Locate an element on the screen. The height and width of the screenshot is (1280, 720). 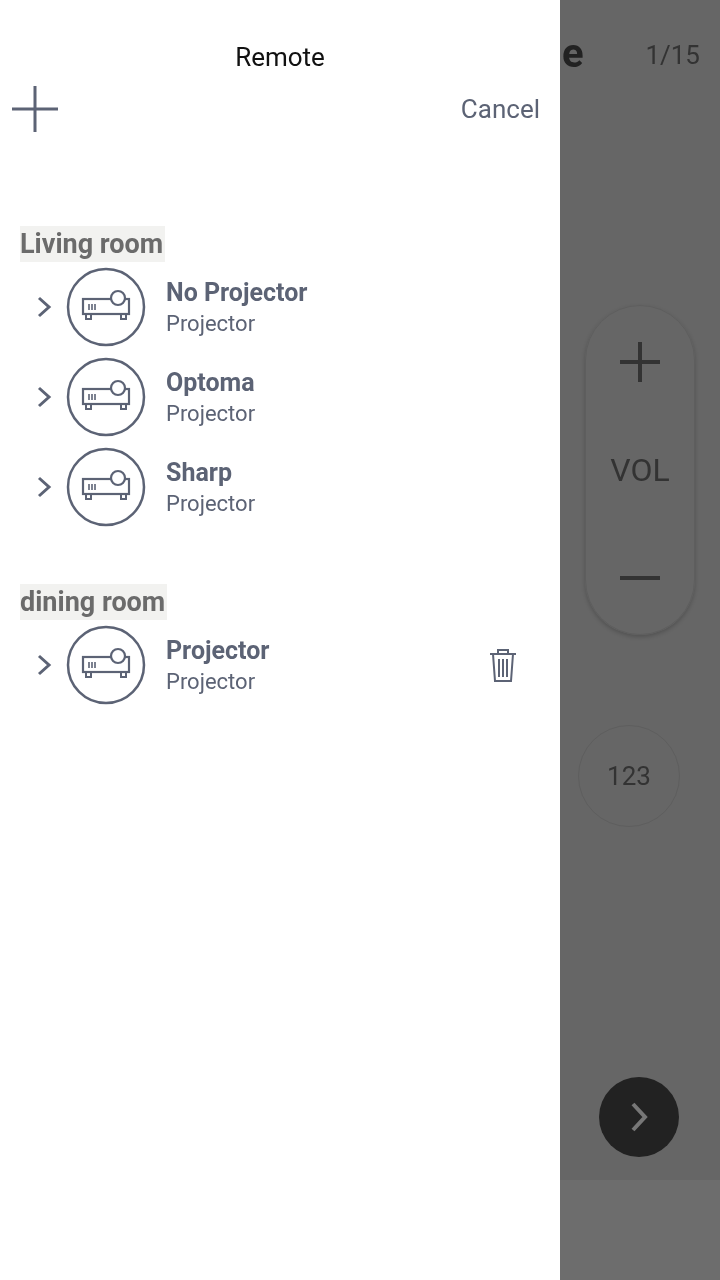
group-header: dining room is located at coordinates (94, 602).